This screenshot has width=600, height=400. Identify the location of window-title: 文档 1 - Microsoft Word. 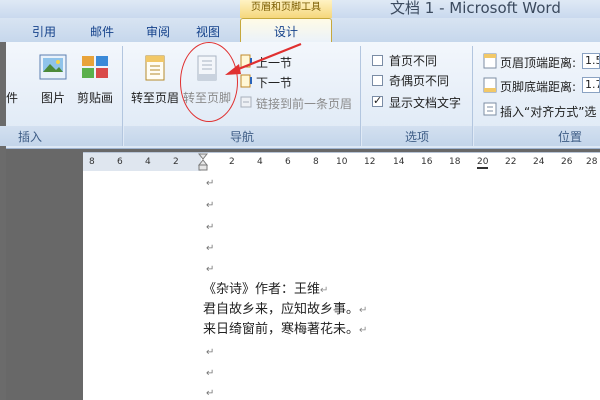
(475, 8).